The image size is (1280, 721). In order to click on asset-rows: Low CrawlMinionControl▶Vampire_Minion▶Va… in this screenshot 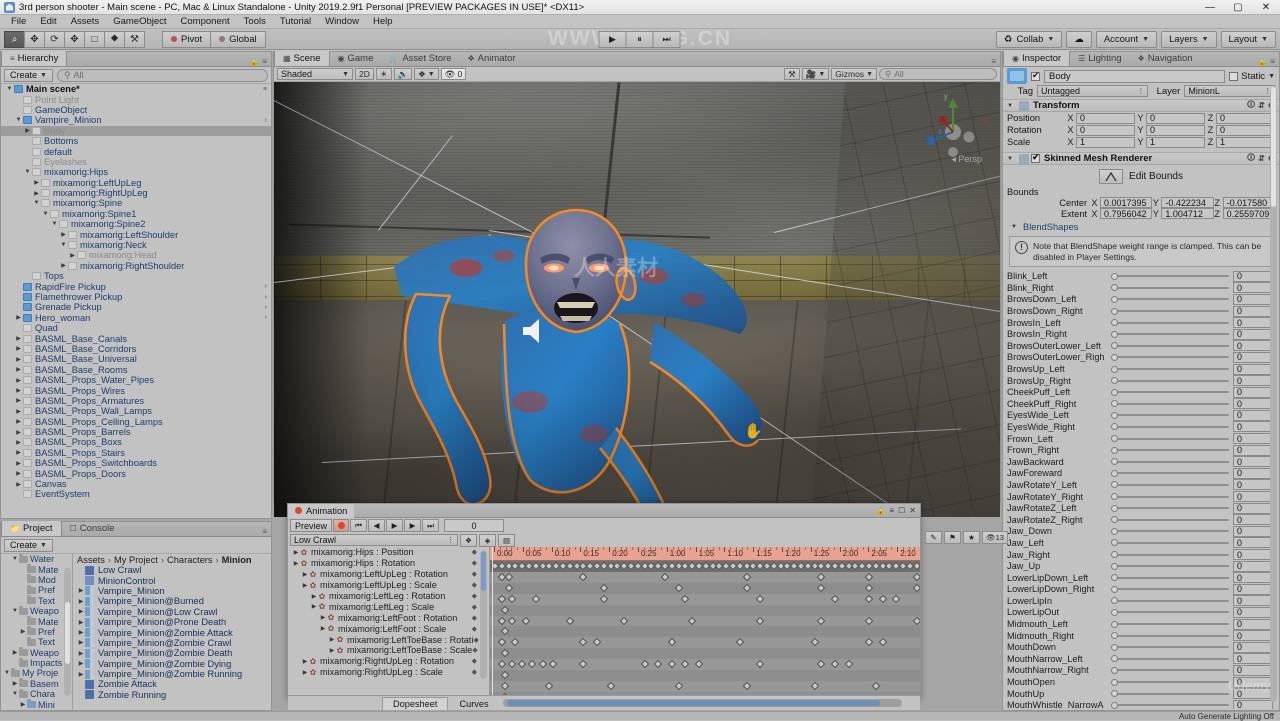, I will do `click(172, 632)`.